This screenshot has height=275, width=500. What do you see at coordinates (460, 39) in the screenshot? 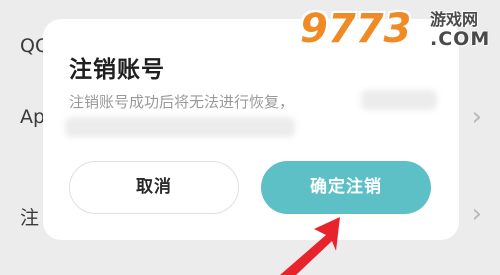
I see `watermark-domain: .COM` at bounding box center [460, 39].